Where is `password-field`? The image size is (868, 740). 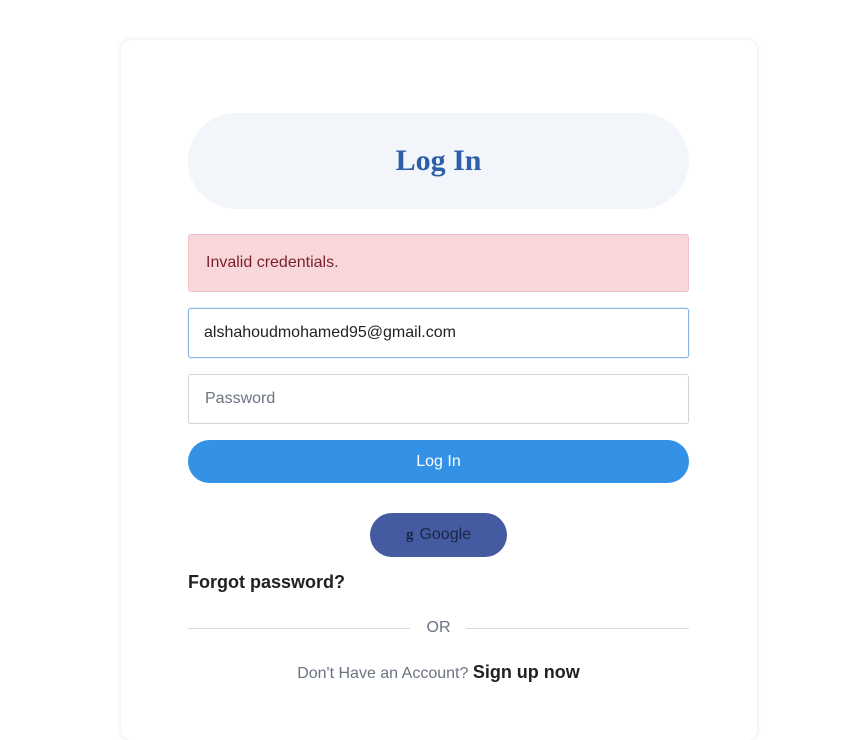
password-field is located at coordinates (438, 399).